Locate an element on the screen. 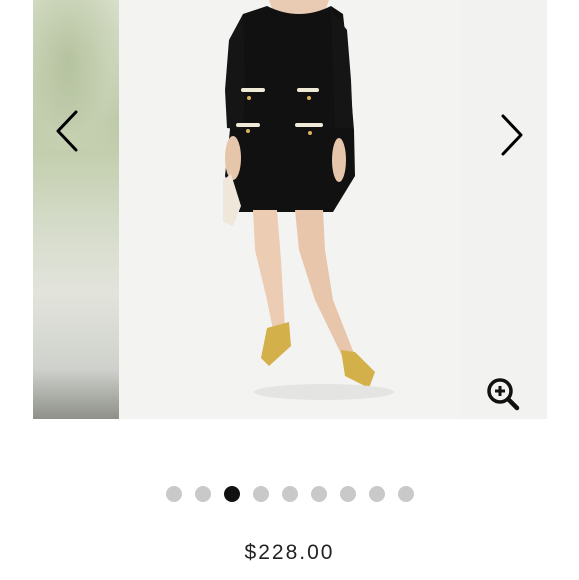 The image size is (579, 580). pagination-dot-active is located at coordinates (231, 494).